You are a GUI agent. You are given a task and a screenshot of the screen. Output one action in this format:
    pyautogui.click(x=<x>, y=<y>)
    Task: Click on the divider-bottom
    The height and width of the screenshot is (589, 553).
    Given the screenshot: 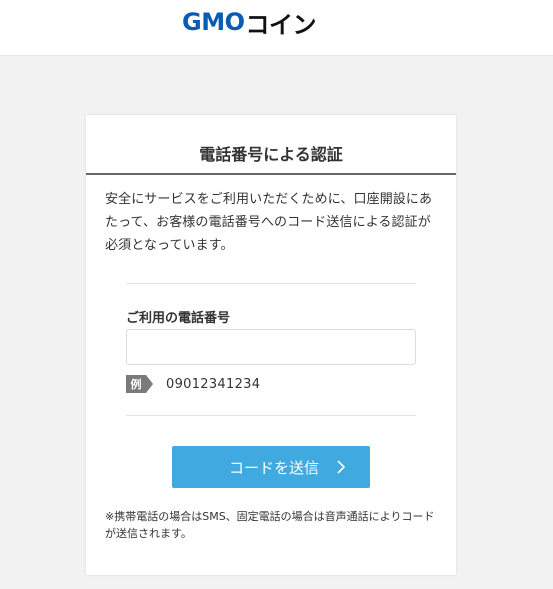 What is the action you would take?
    pyautogui.click(x=271, y=415)
    